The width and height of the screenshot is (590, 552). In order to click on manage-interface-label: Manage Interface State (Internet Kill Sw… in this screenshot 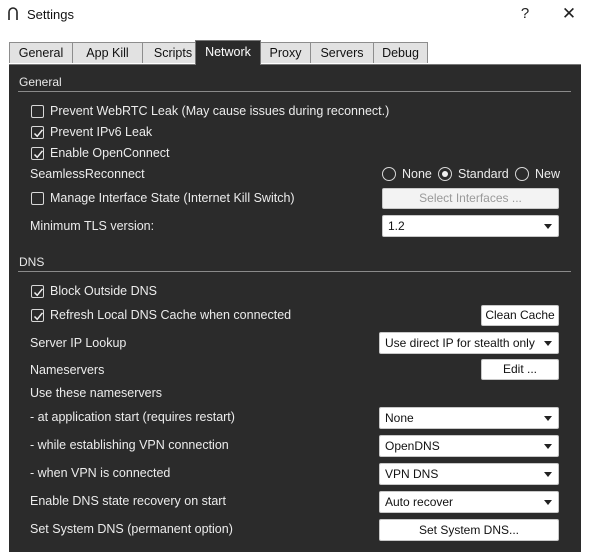, I will do `click(172, 198)`.